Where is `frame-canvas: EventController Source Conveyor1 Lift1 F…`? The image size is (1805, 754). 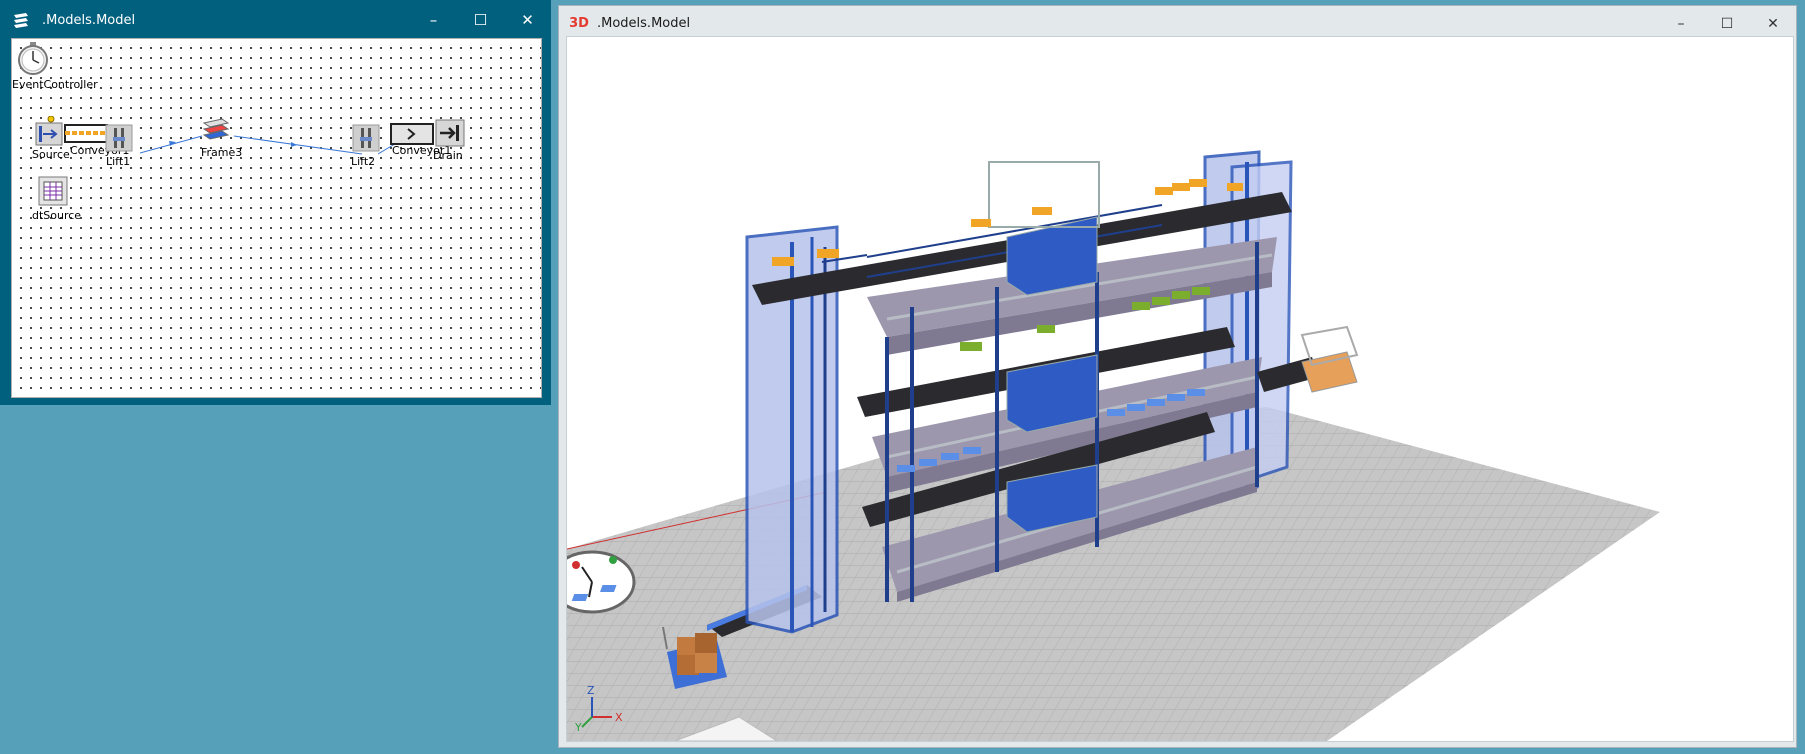 frame-canvas: EventController Source Conveyor1 Lift1 F… is located at coordinates (276, 218).